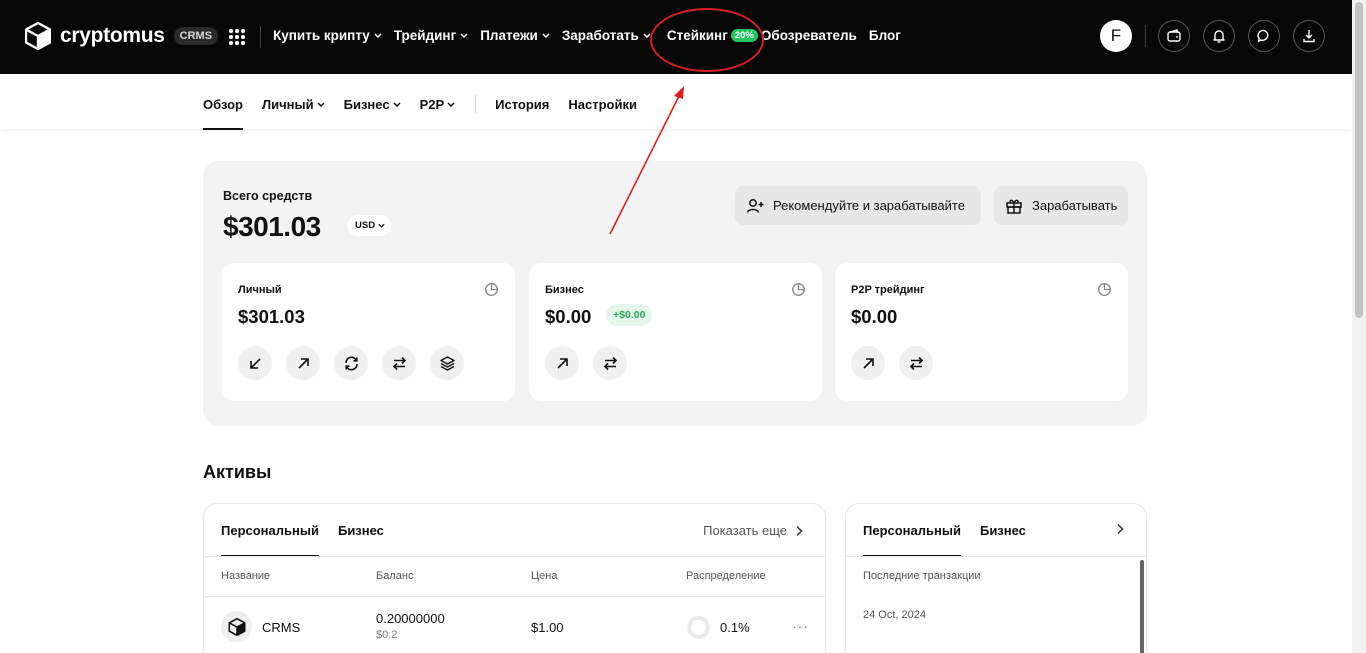 The width and height of the screenshot is (1366, 653). What do you see at coordinates (38, 36) in the screenshot?
I see `cube-logo-icon` at bounding box center [38, 36].